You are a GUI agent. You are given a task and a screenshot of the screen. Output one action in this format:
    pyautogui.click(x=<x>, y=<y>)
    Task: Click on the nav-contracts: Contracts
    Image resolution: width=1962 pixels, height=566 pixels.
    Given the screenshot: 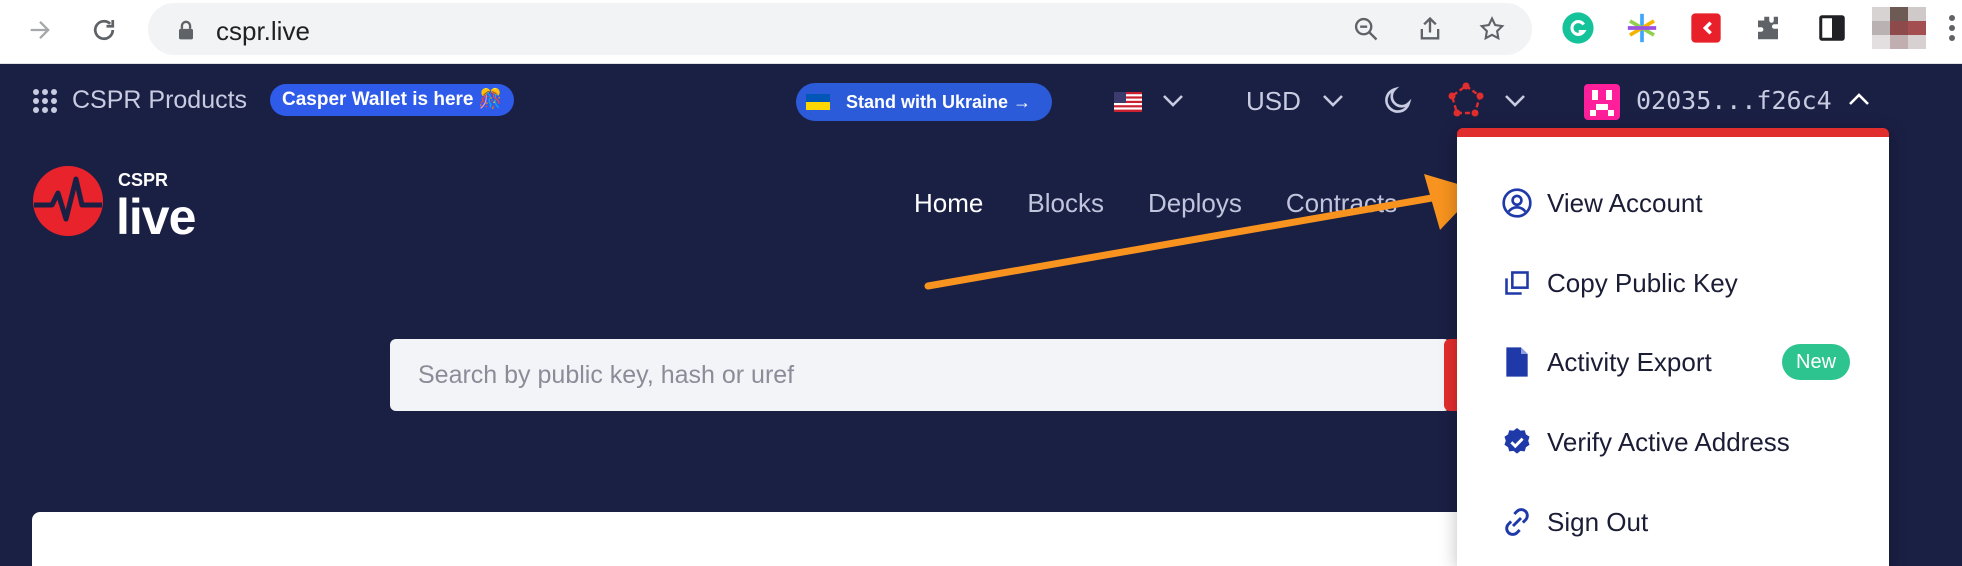 What is the action you would take?
    pyautogui.click(x=1341, y=203)
    